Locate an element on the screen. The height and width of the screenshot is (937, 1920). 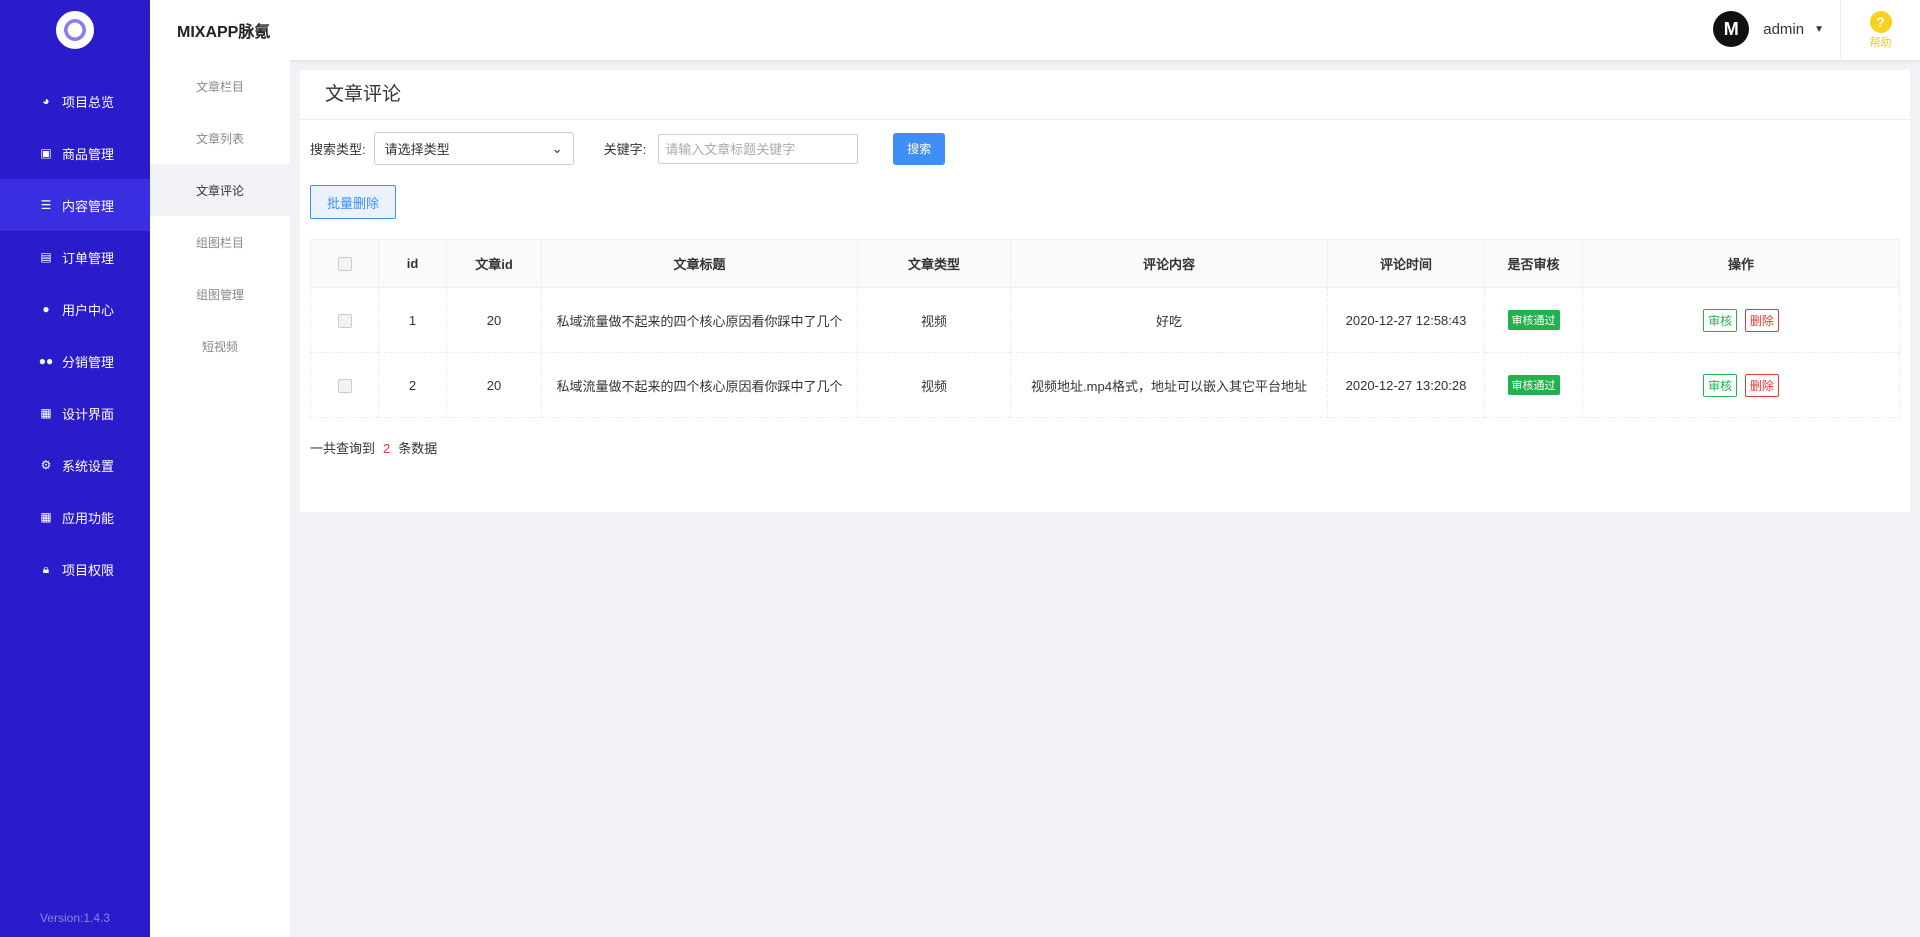
cell-id: 1 is located at coordinates (412, 320).